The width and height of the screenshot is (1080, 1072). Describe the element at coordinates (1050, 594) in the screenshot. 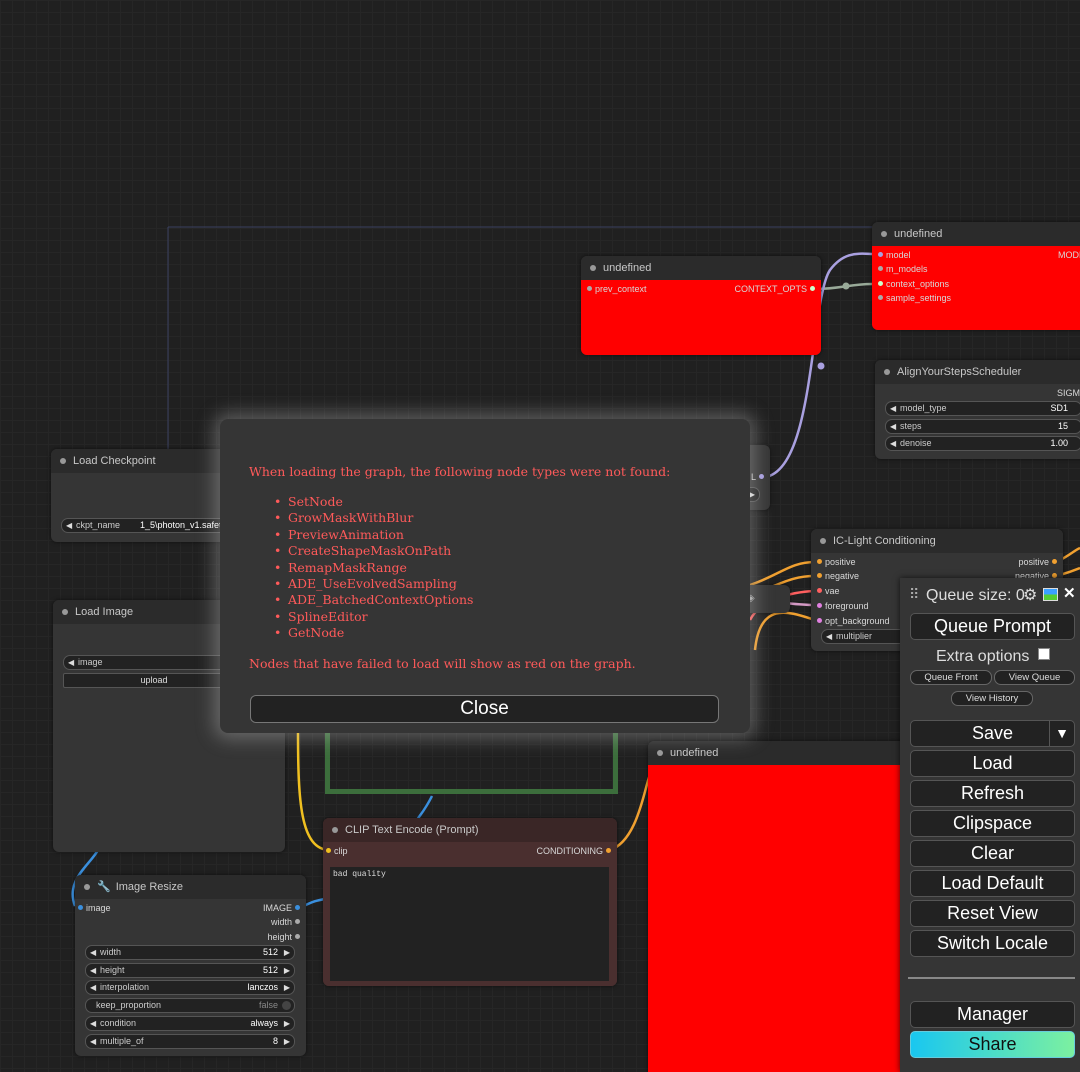

I see `gallery-icon` at that location.